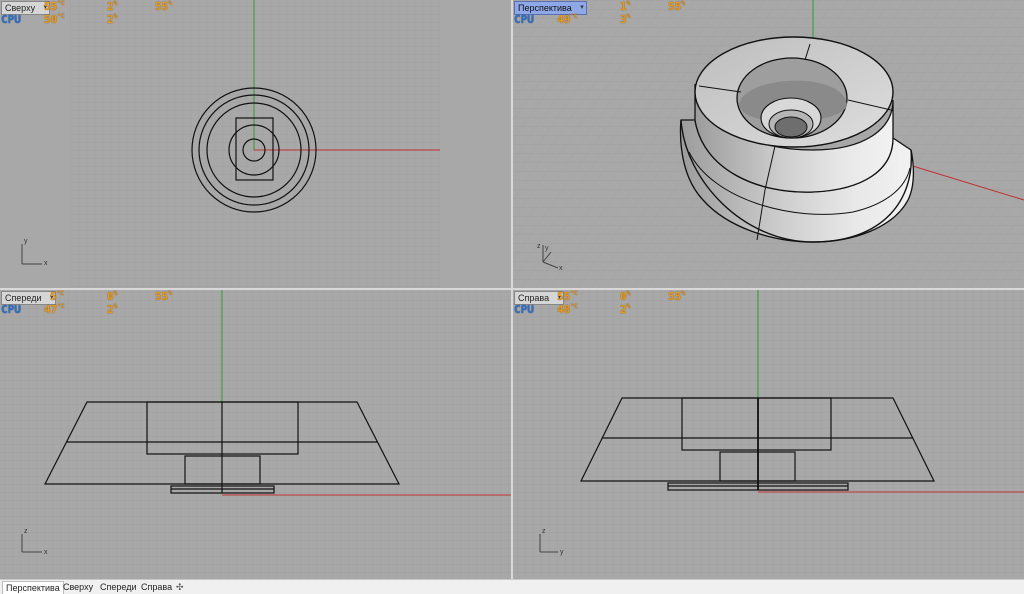  What do you see at coordinates (54, 19) in the screenshot?
I see `hud-cpu-1: 50°C` at bounding box center [54, 19].